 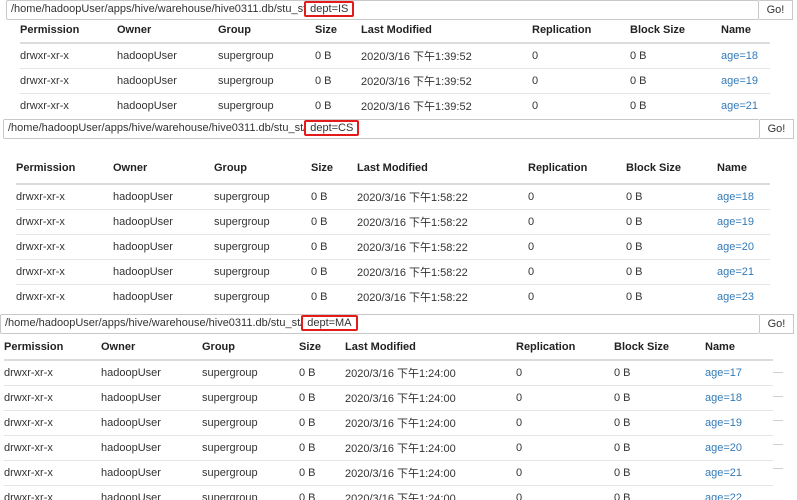 What do you see at coordinates (64, 169) in the screenshot?
I see `col-permission: Permission` at bounding box center [64, 169].